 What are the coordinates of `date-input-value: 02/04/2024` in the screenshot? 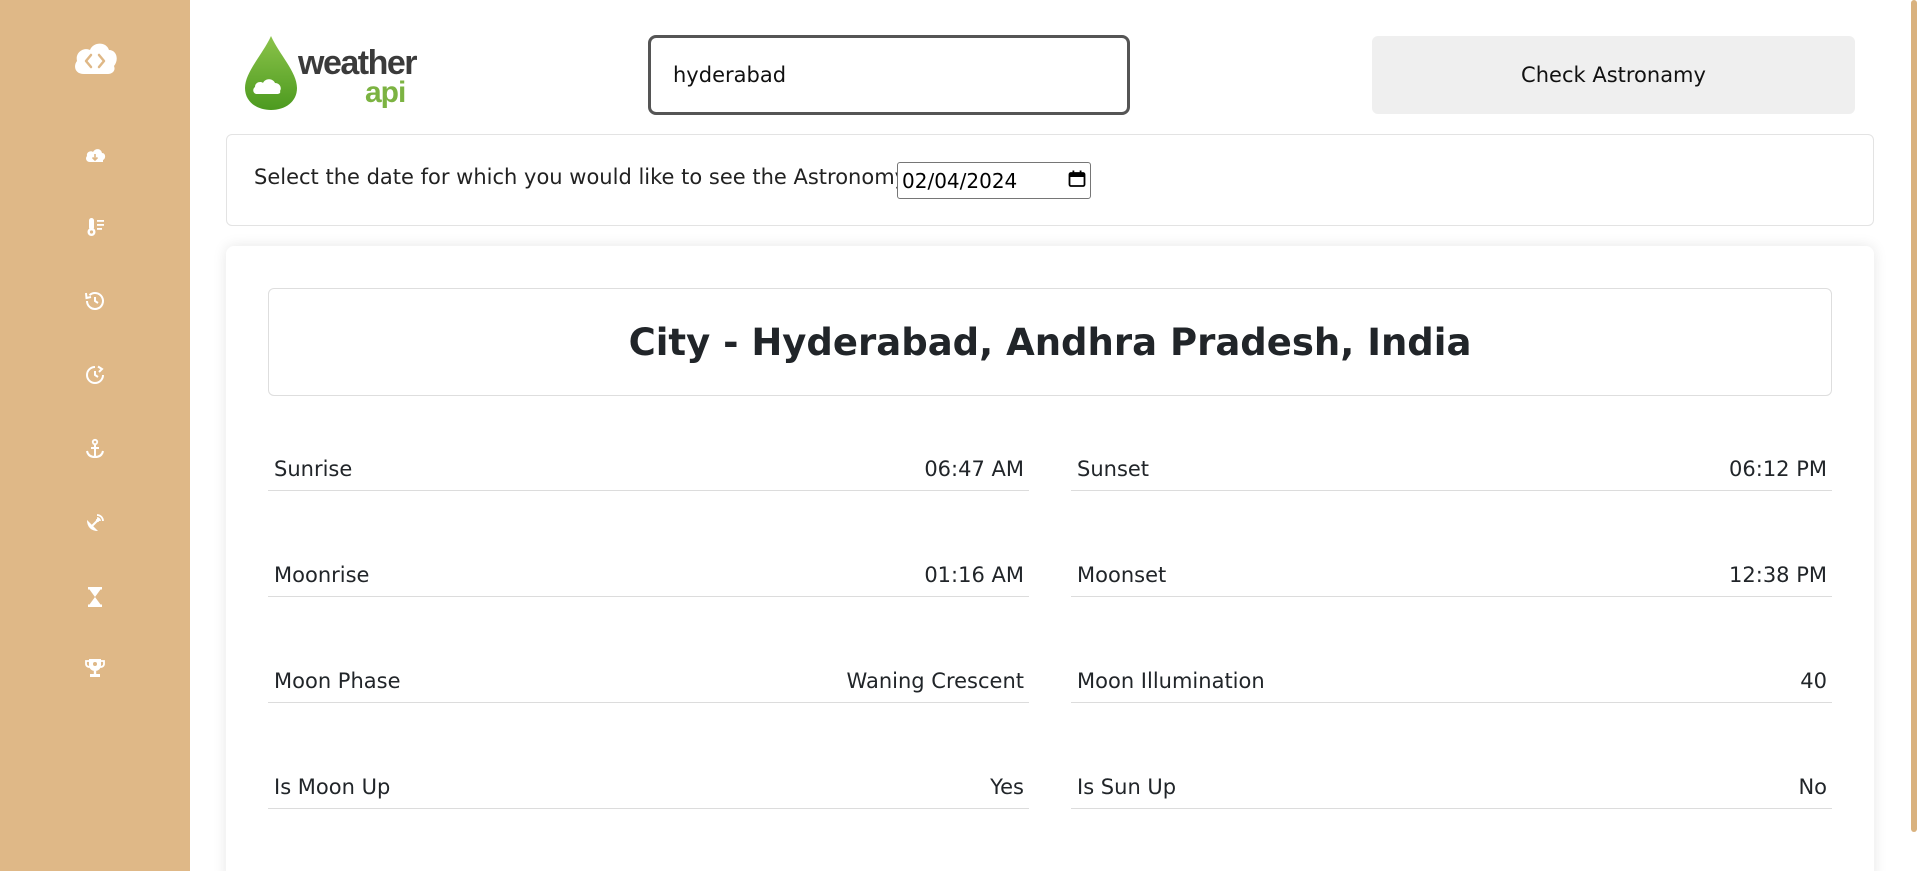 It's located at (960, 180).